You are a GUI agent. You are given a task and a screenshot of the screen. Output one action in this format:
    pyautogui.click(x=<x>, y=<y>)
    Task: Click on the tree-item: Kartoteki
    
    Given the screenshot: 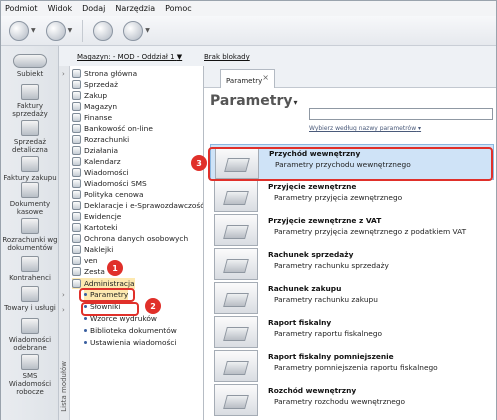 What is the action you would take?
    pyautogui.click(x=94, y=227)
    